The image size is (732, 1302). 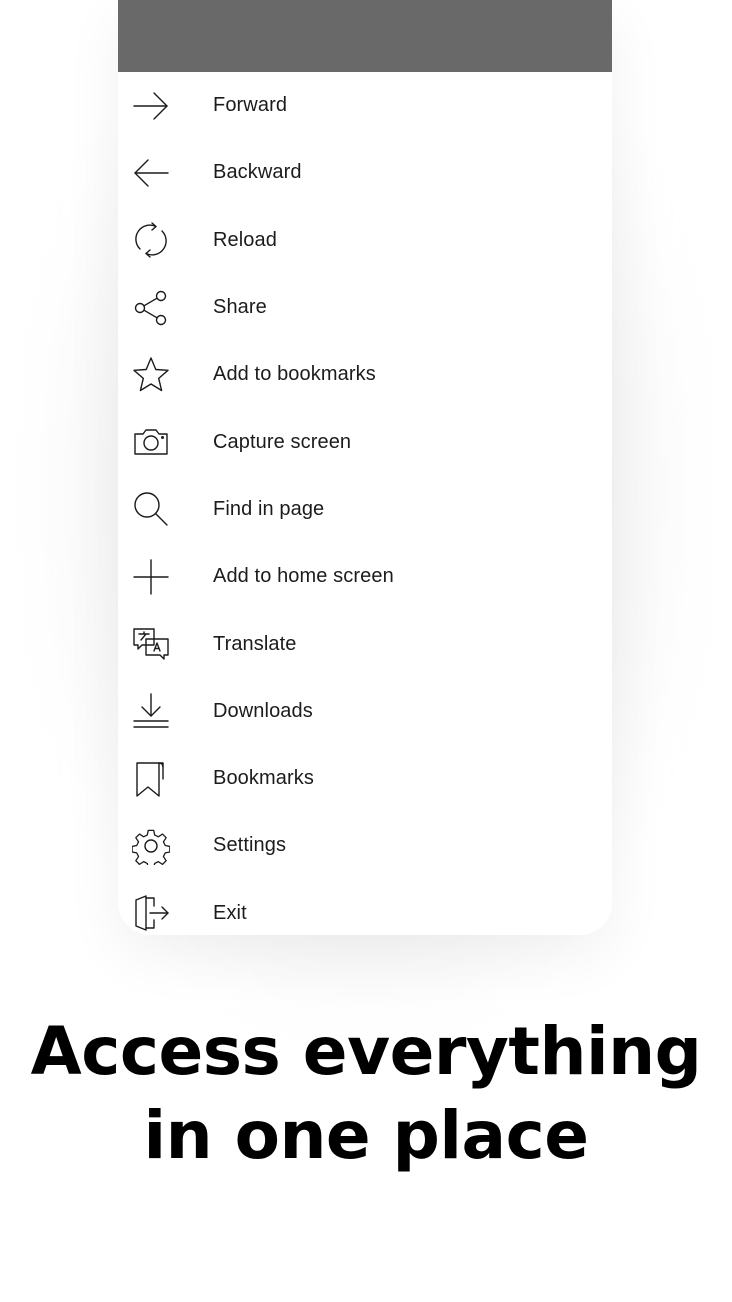 I want to click on menu-item-label: Translate, so click(x=255, y=643).